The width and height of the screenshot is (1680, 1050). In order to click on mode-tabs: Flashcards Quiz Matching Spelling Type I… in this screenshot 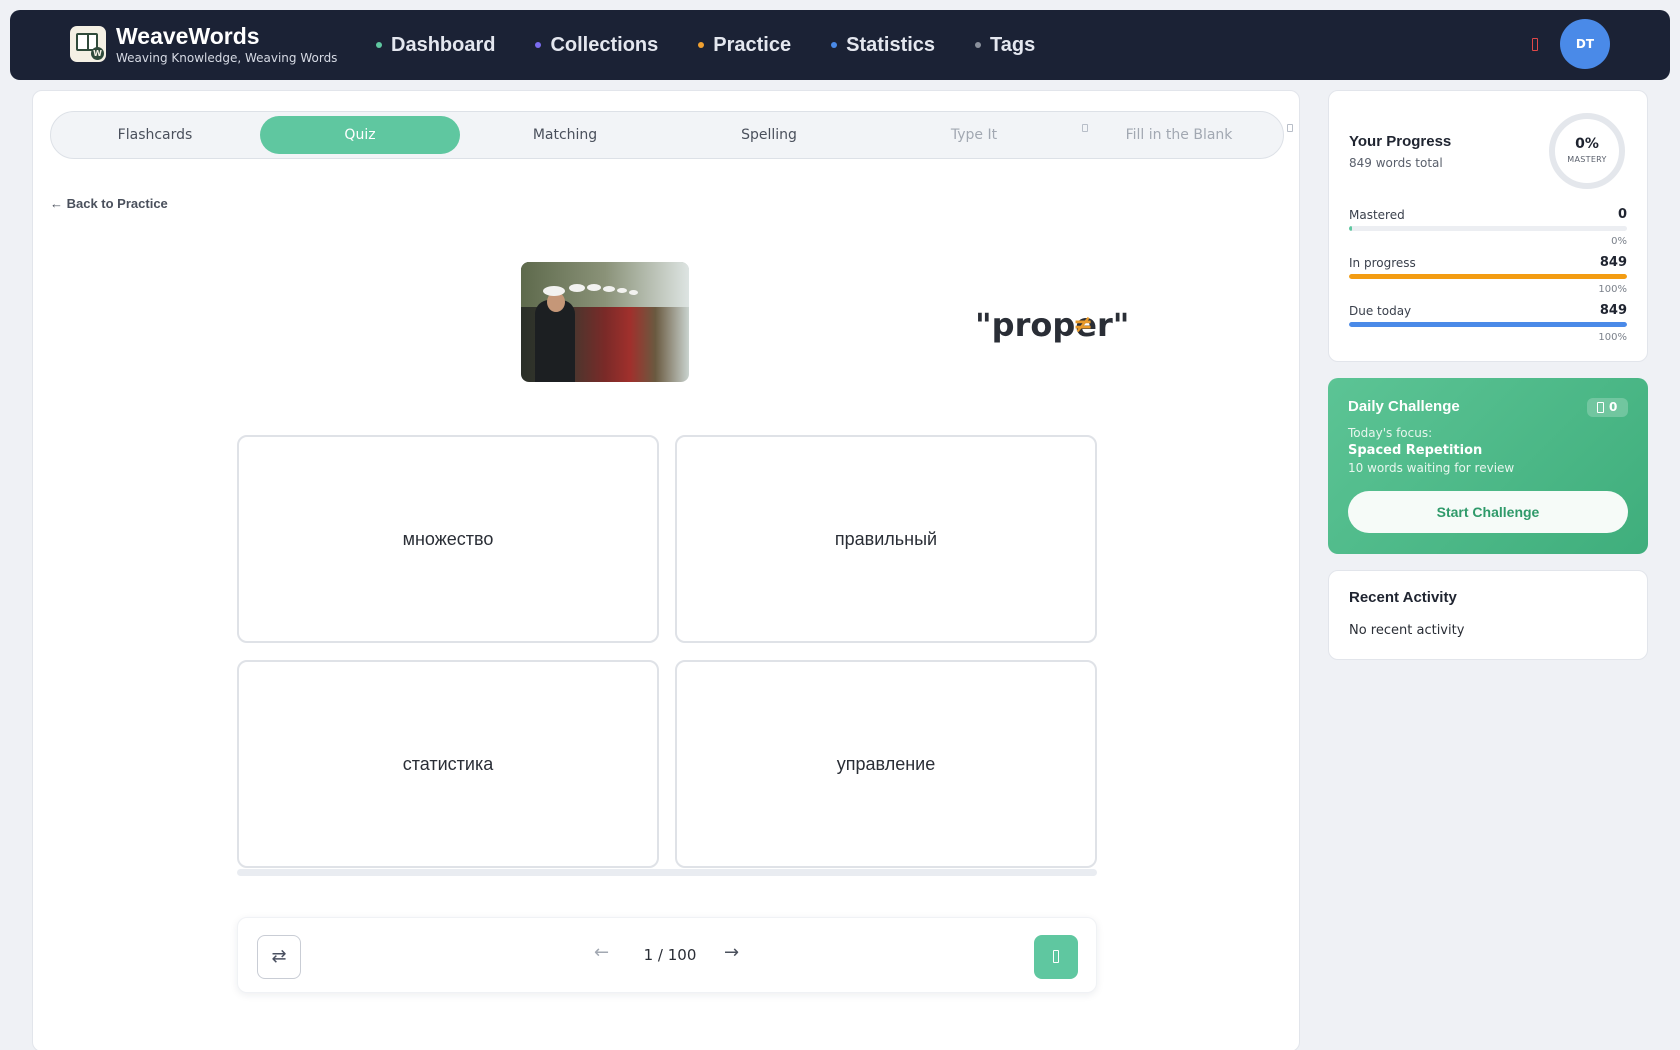, I will do `click(671, 135)`.